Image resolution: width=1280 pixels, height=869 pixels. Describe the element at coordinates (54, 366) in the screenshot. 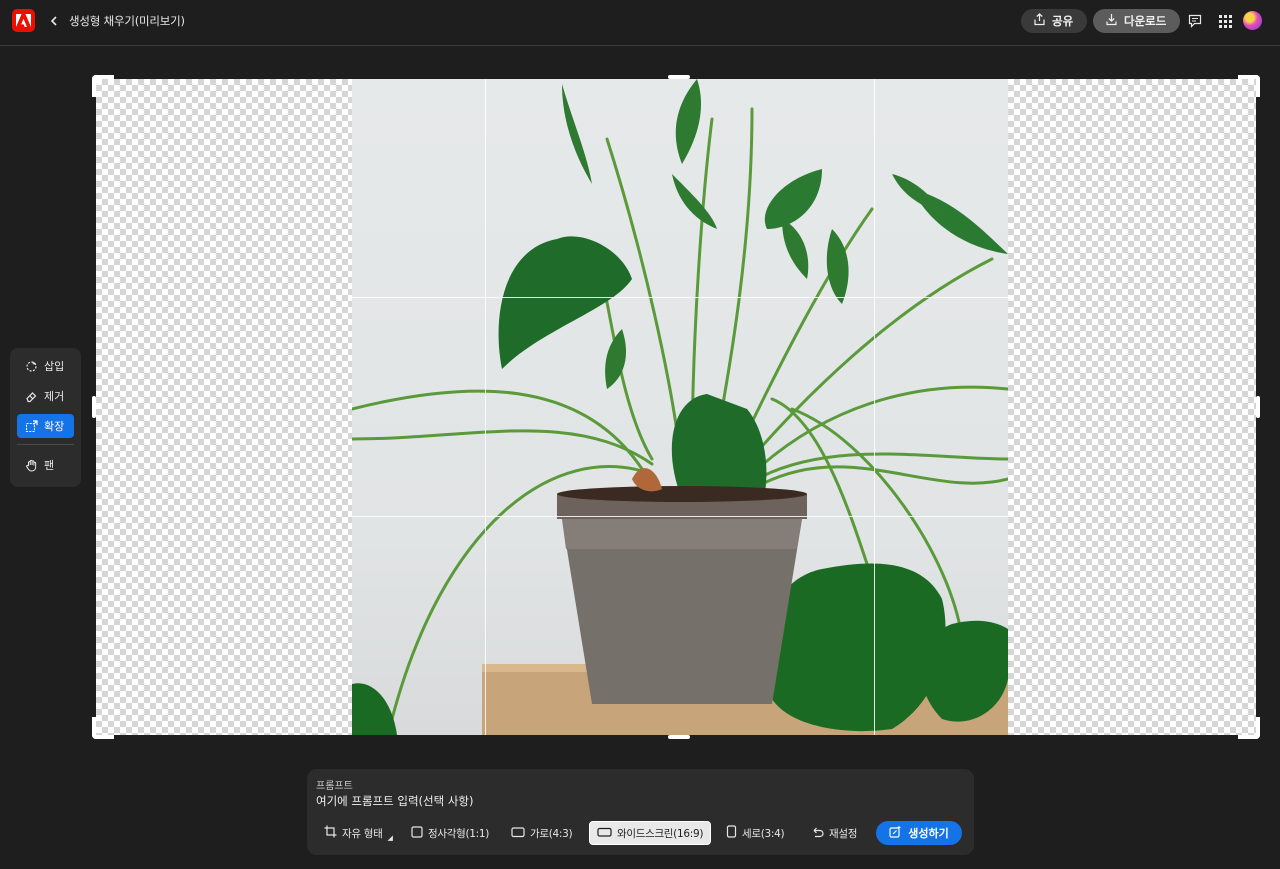

I see `tool-insert-label: 삽입` at that location.